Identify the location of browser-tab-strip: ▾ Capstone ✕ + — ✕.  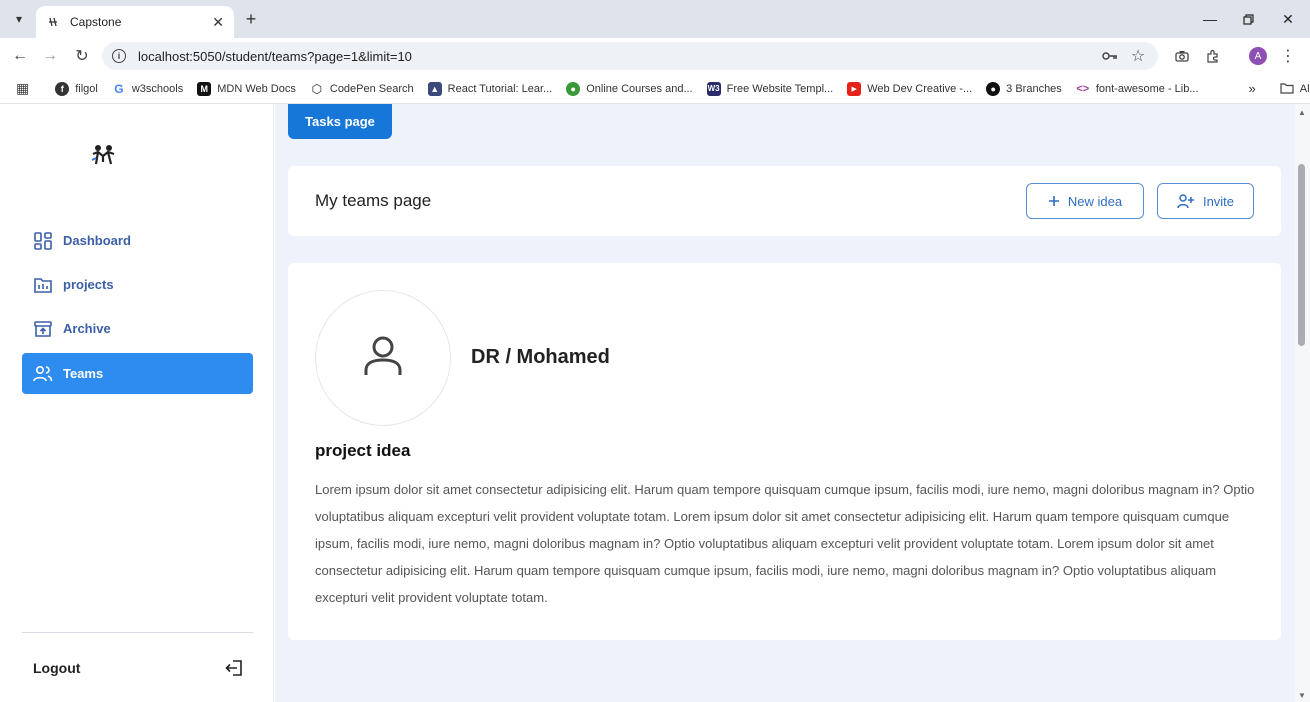
(655, 19).